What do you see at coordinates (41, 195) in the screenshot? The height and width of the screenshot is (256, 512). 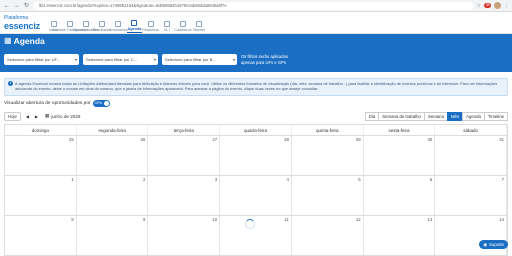 I see `calendar-day-cell: 1` at bounding box center [41, 195].